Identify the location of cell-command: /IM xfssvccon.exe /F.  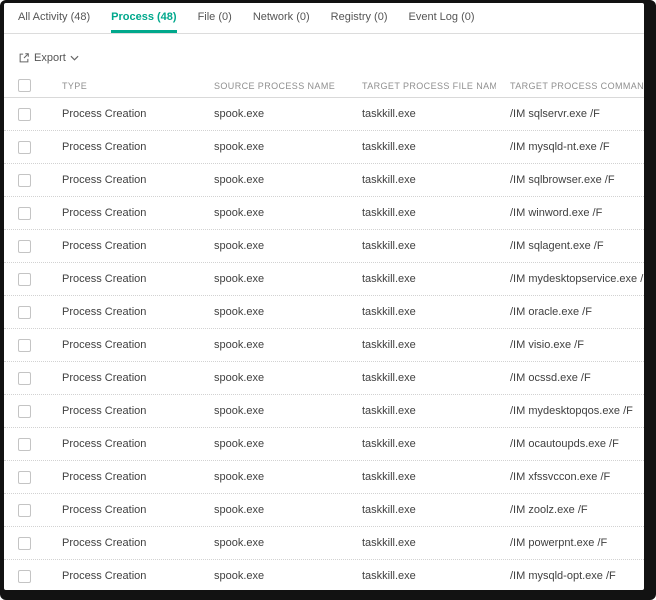
(560, 477).